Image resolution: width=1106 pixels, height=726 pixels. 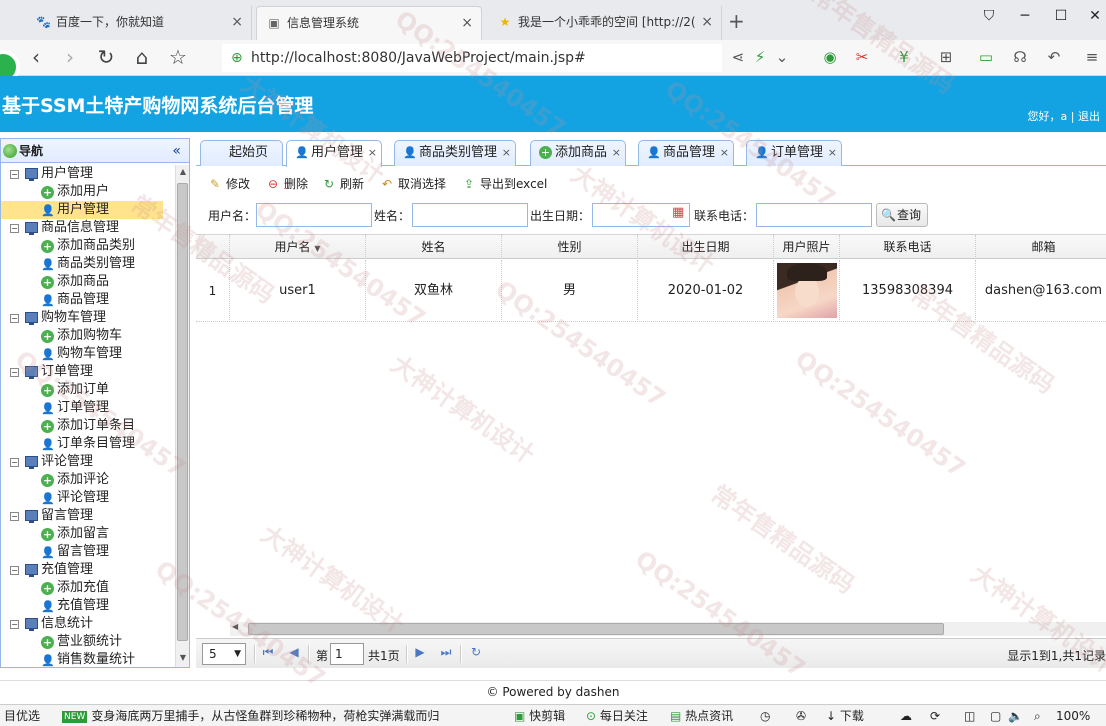 What do you see at coordinates (1073, 715) in the screenshot?
I see `zoom-level: 100%` at bounding box center [1073, 715].